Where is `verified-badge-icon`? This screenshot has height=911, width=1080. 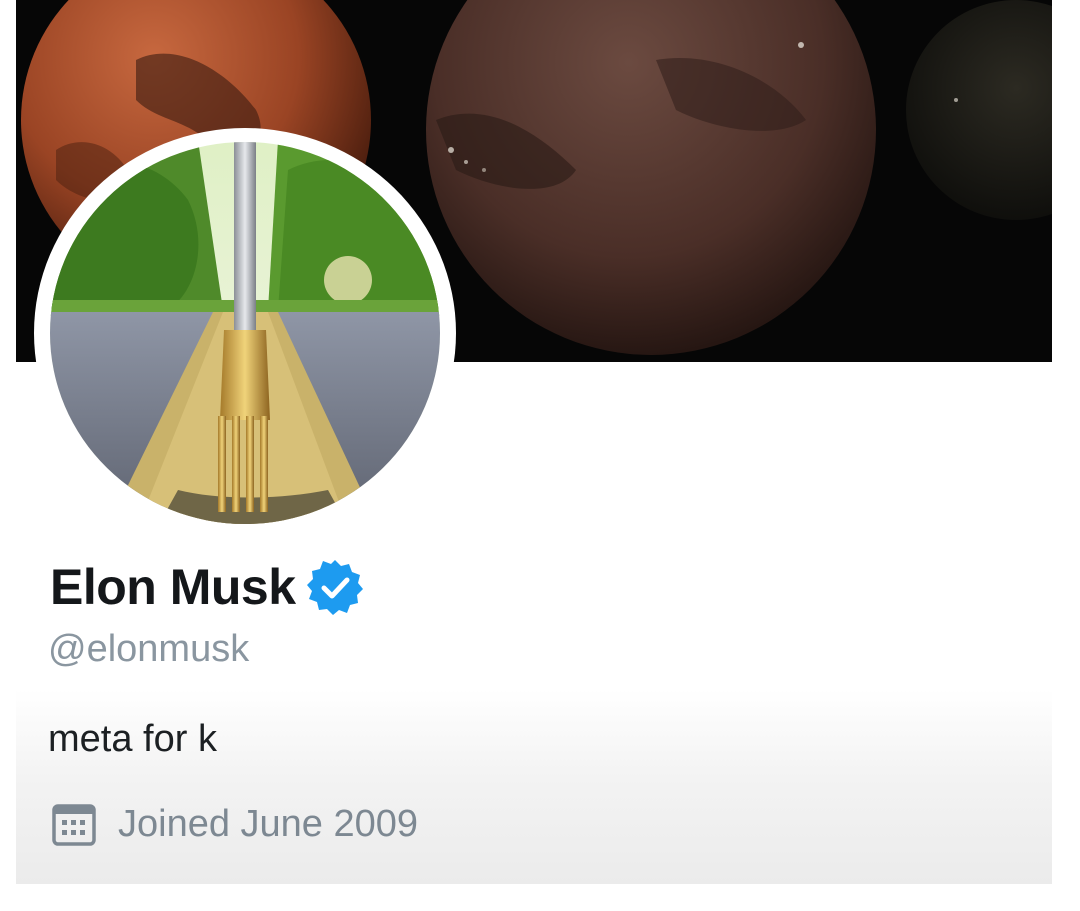
verified-badge-icon is located at coordinates (335, 587).